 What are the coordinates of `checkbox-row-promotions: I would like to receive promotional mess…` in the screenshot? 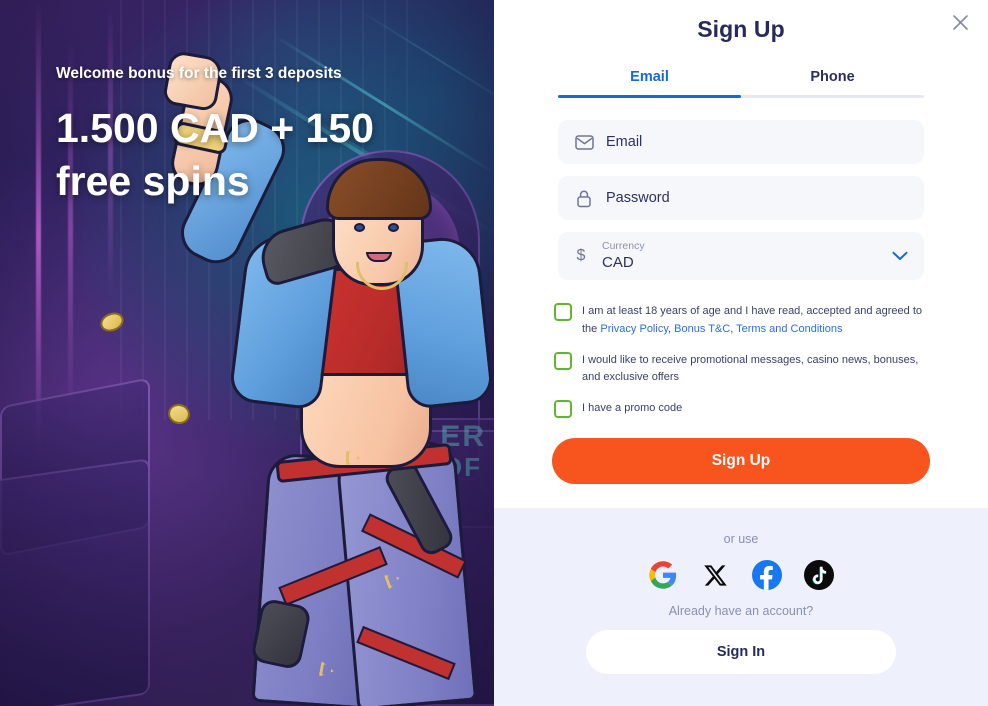 It's located at (742, 369).